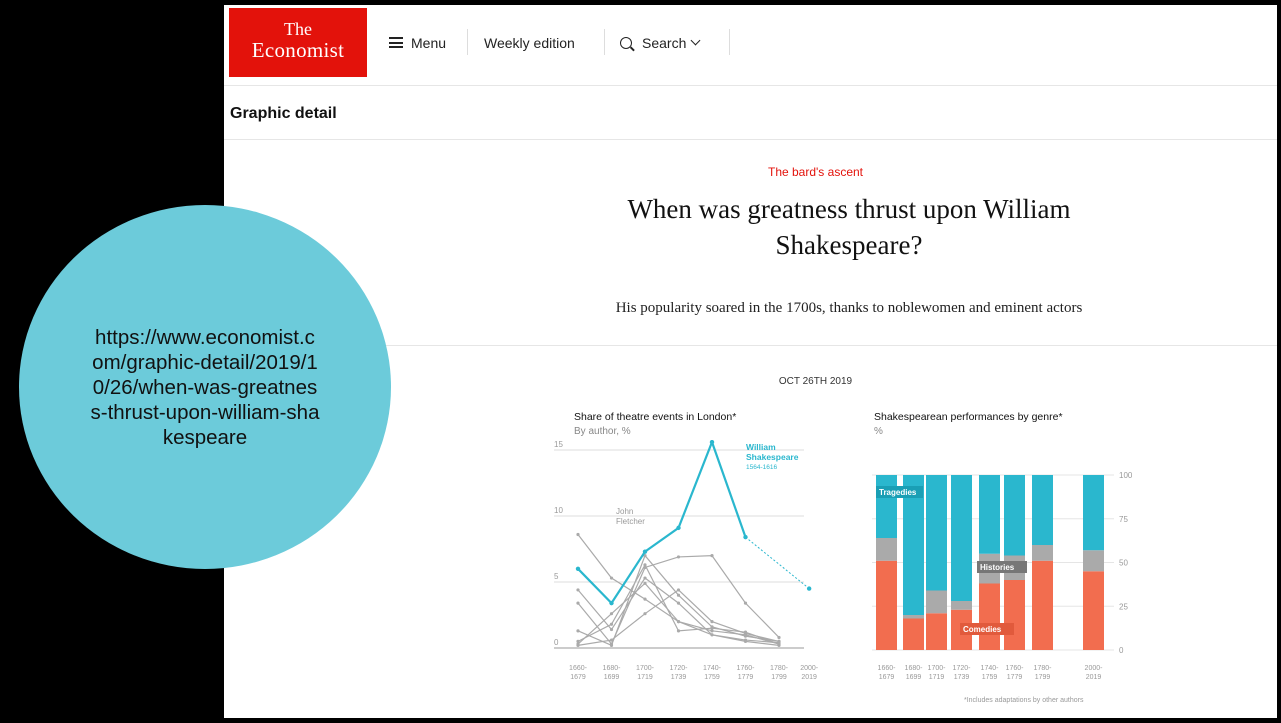 The image size is (1281, 723). I want to click on y-tick-label: 75, so click(1123, 519).